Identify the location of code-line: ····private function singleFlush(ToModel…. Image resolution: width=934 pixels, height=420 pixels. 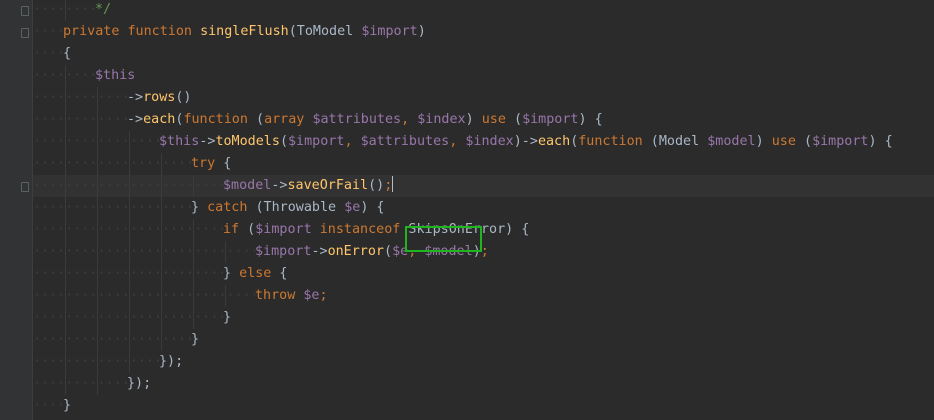
(483, 32).